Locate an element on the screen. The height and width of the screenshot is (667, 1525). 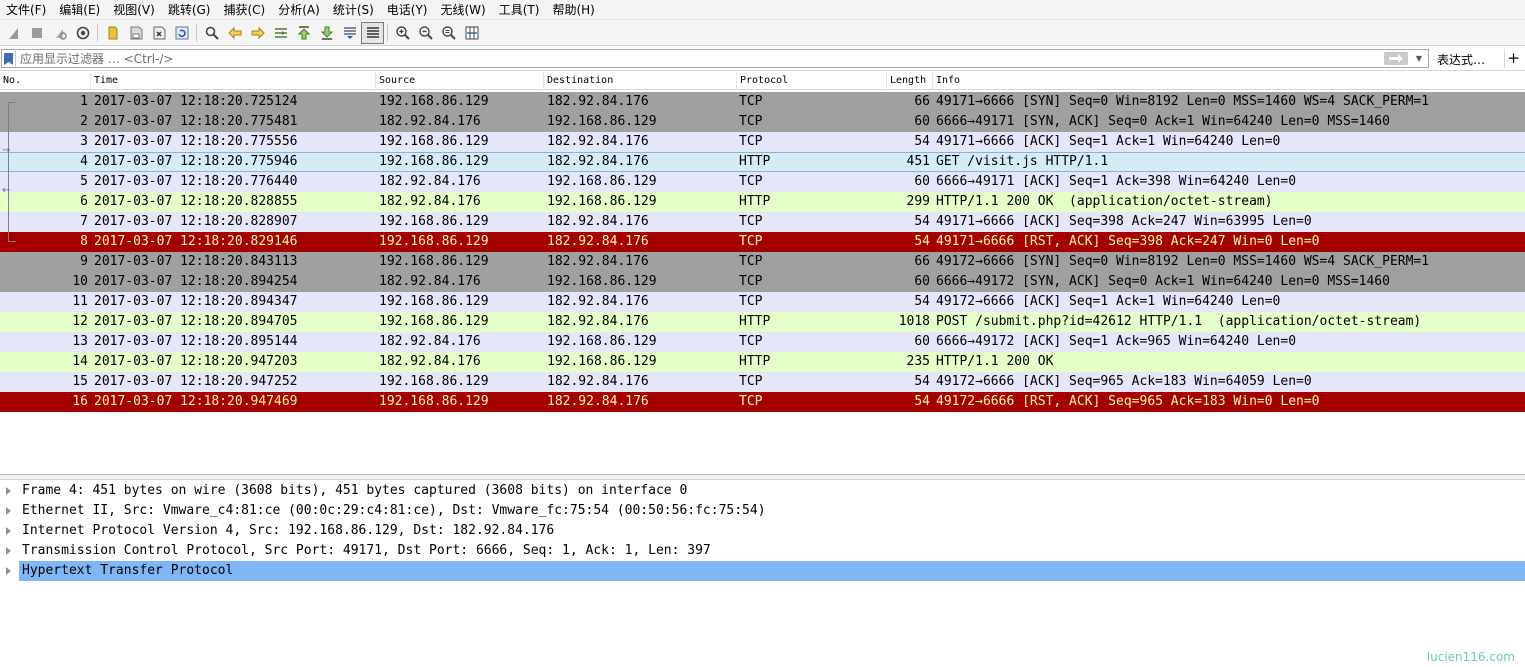
save-file-button is located at coordinates (135, 33).